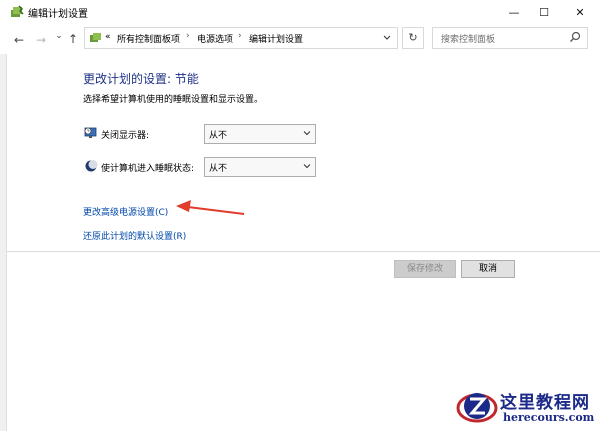 This screenshot has height=431, width=600. What do you see at coordinates (260, 167) in the screenshot?
I see `sleep-select: 从不` at bounding box center [260, 167].